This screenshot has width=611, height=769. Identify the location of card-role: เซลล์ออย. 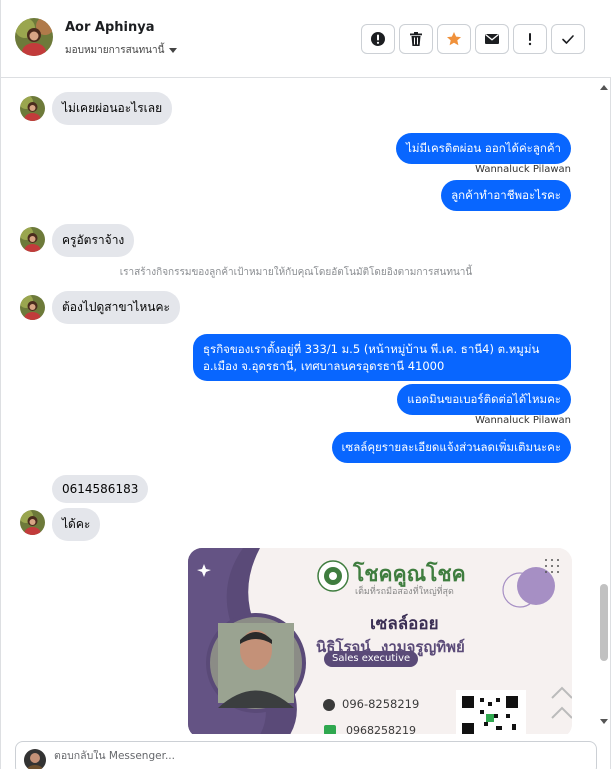
(404, 624).